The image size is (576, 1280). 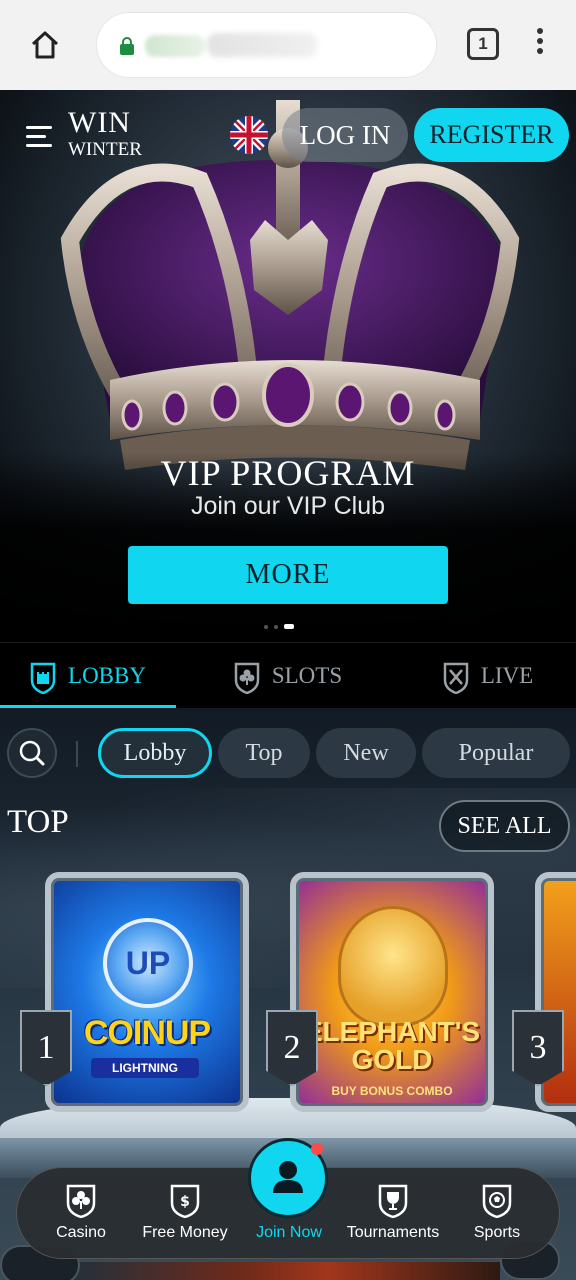 What do you see at coordinates (285, 1271) in the screenshot?
I see `next-row-games` at bounding box center [285, 1271].